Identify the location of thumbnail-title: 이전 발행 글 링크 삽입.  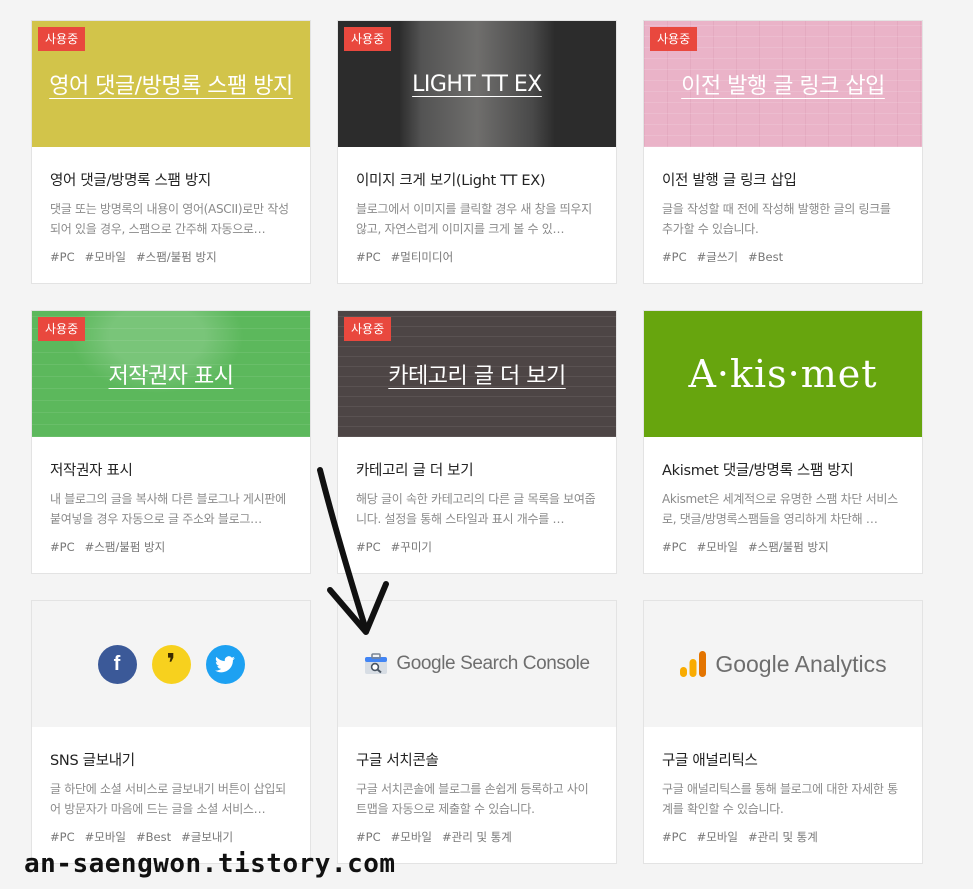
(783, 86).